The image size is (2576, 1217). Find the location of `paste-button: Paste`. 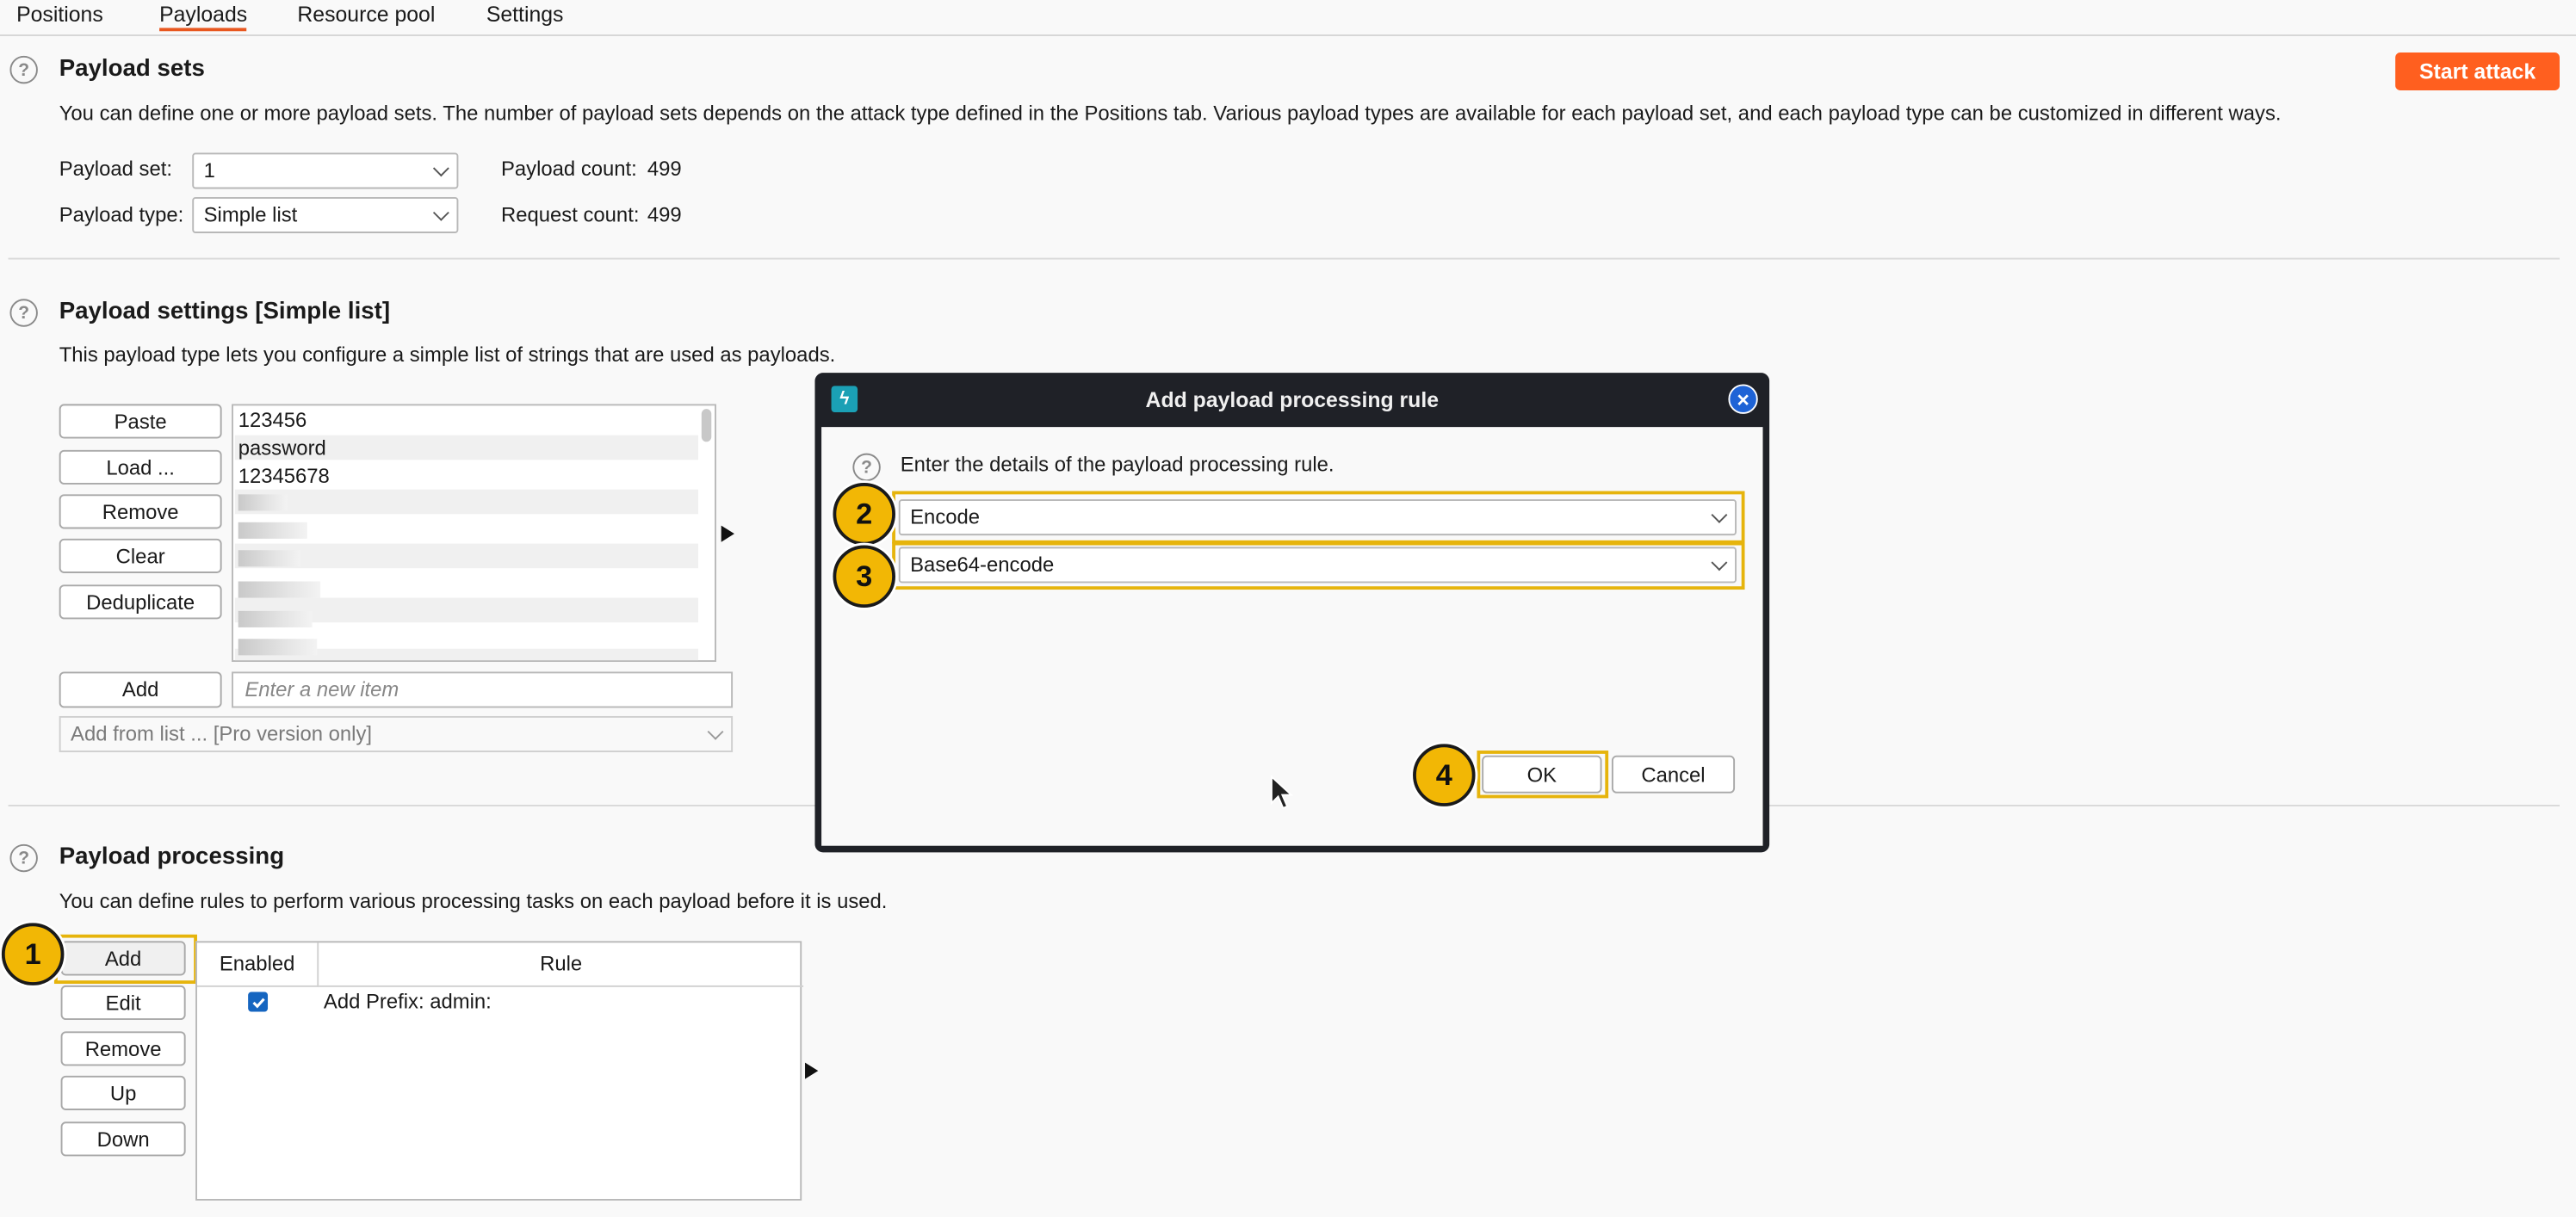

paste-button: Paste is located at coordinates (140, 421).